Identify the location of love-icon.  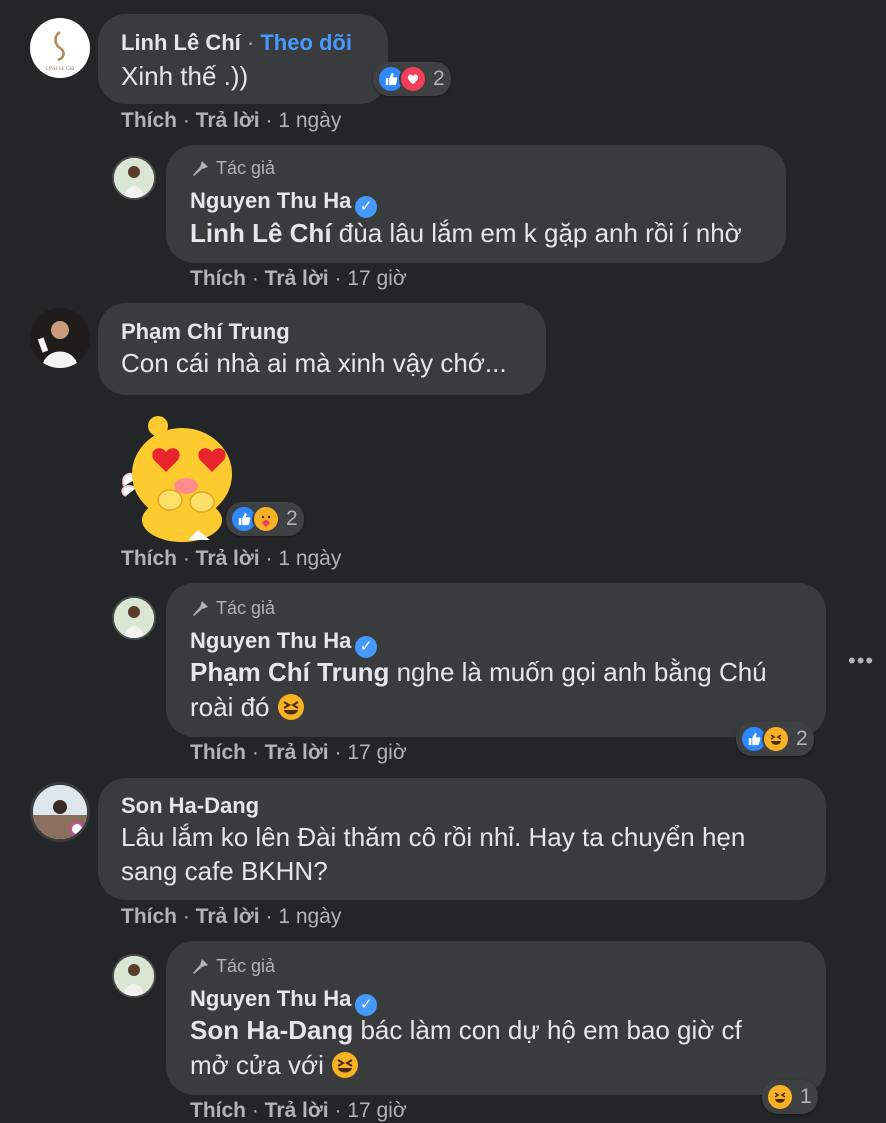
(413, 79).